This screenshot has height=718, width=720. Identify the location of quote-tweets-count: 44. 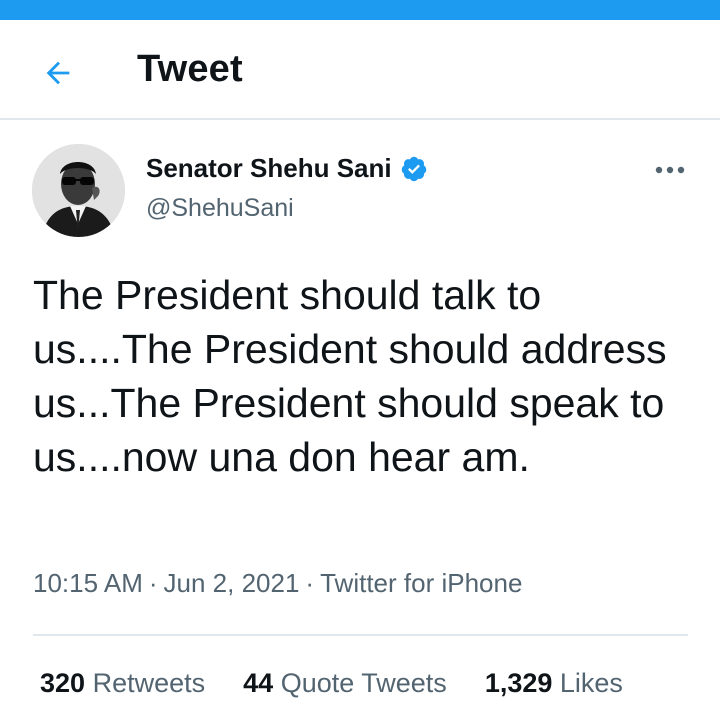
(258, 683).